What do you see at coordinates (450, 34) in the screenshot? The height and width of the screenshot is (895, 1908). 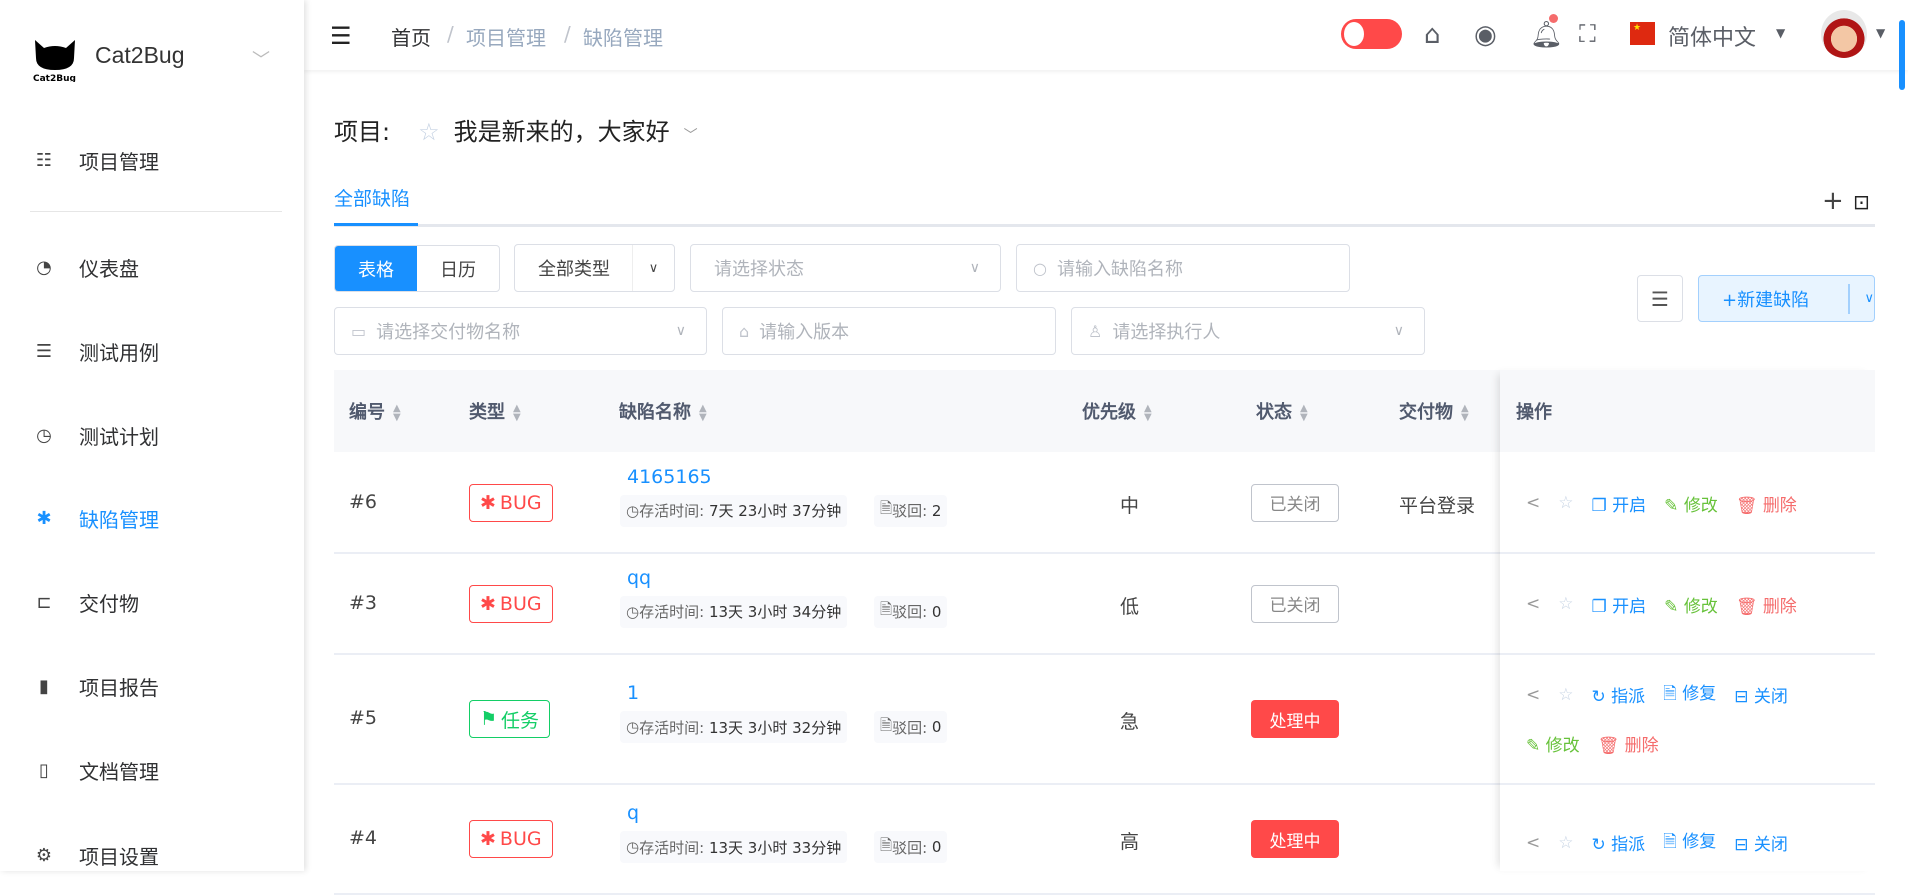 I see `breadcrumb-sep: /` at bounding box center [450, 34].